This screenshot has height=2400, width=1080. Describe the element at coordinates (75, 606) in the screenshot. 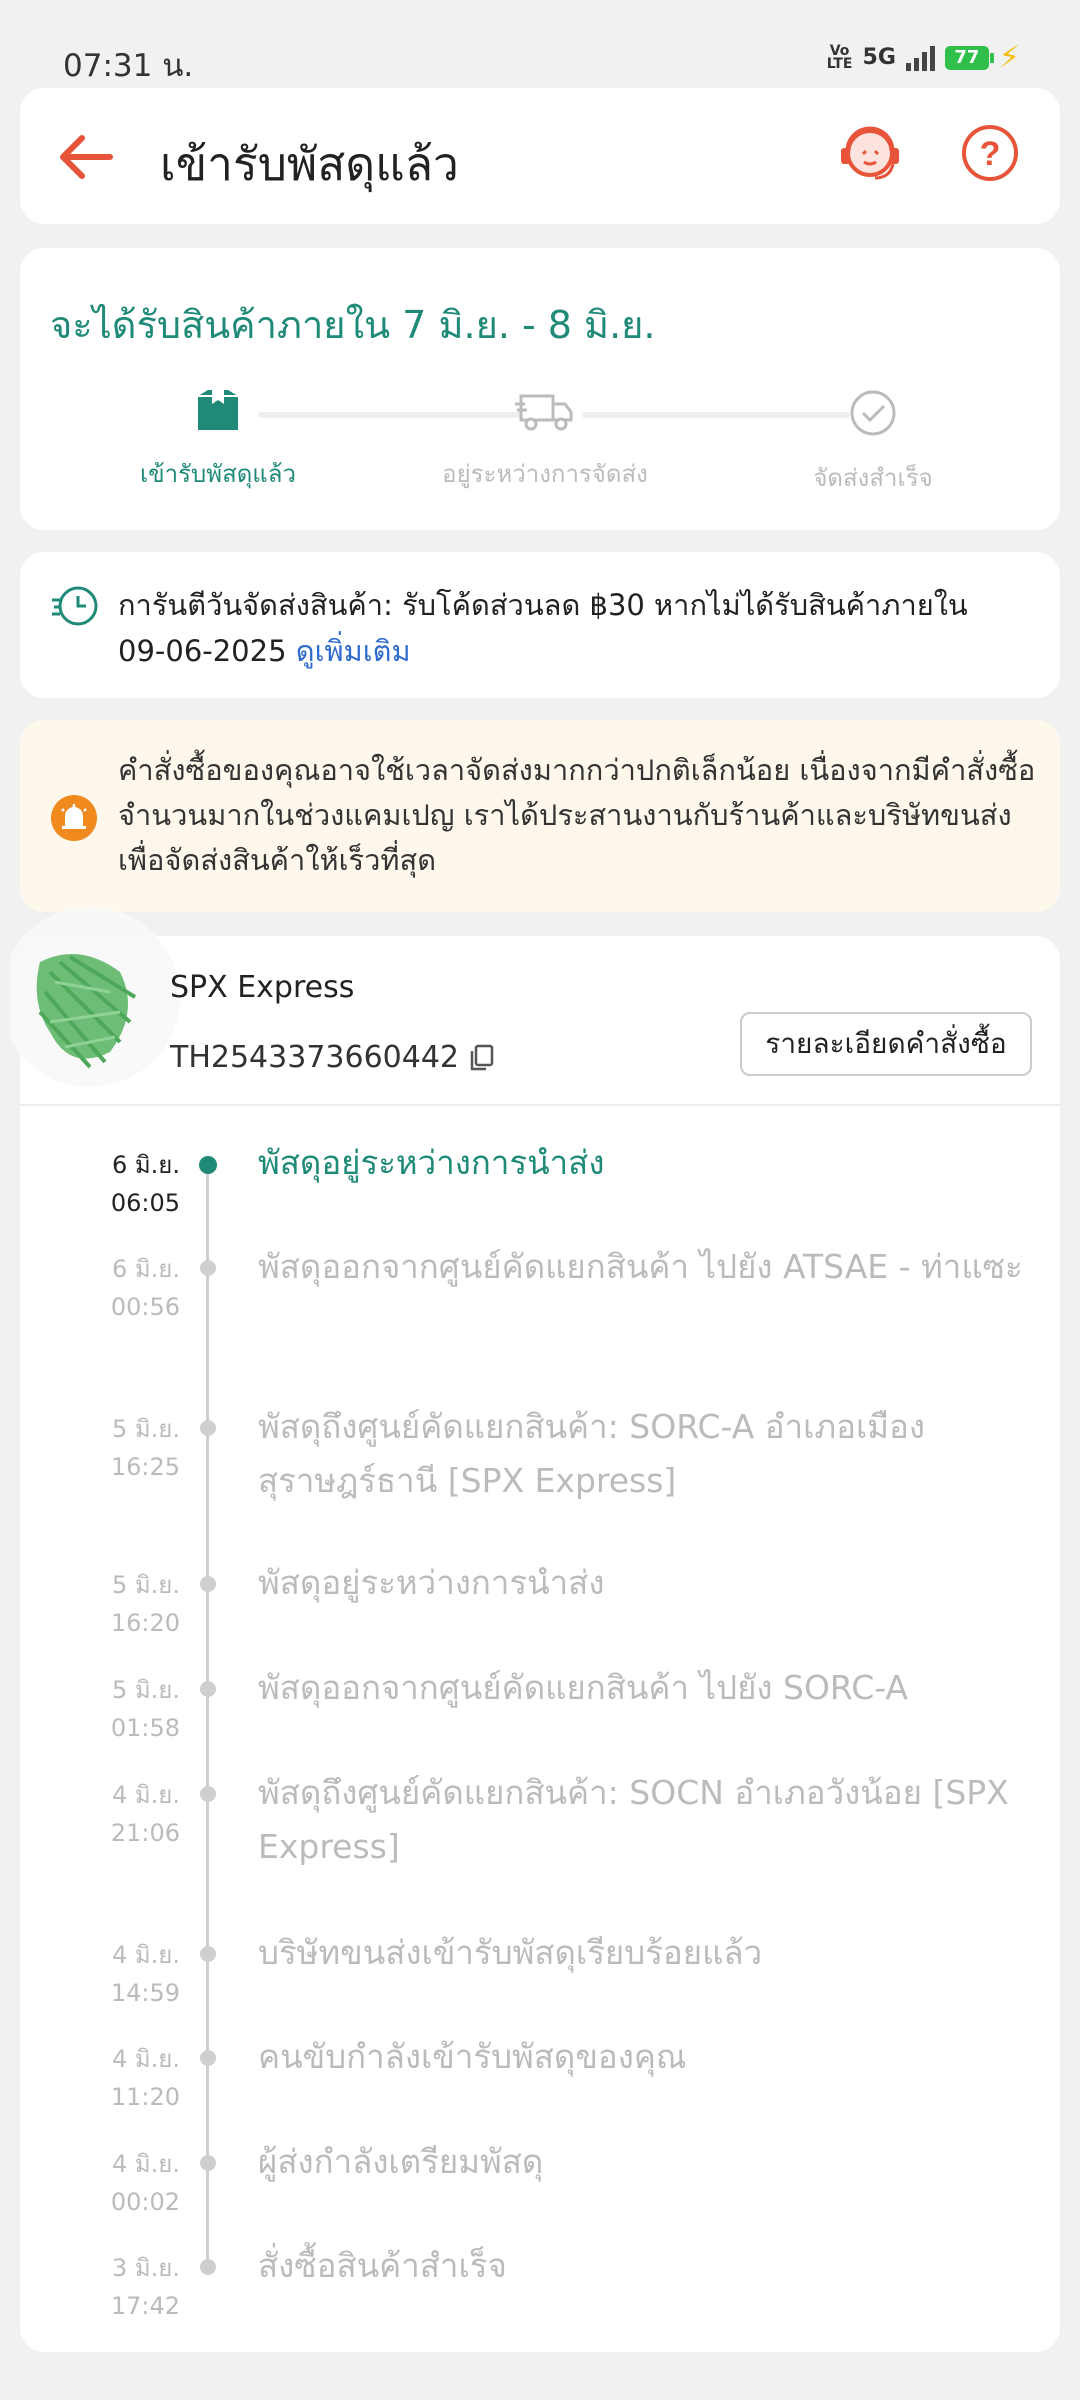

I see `clock-guarantee-icon` at that location.